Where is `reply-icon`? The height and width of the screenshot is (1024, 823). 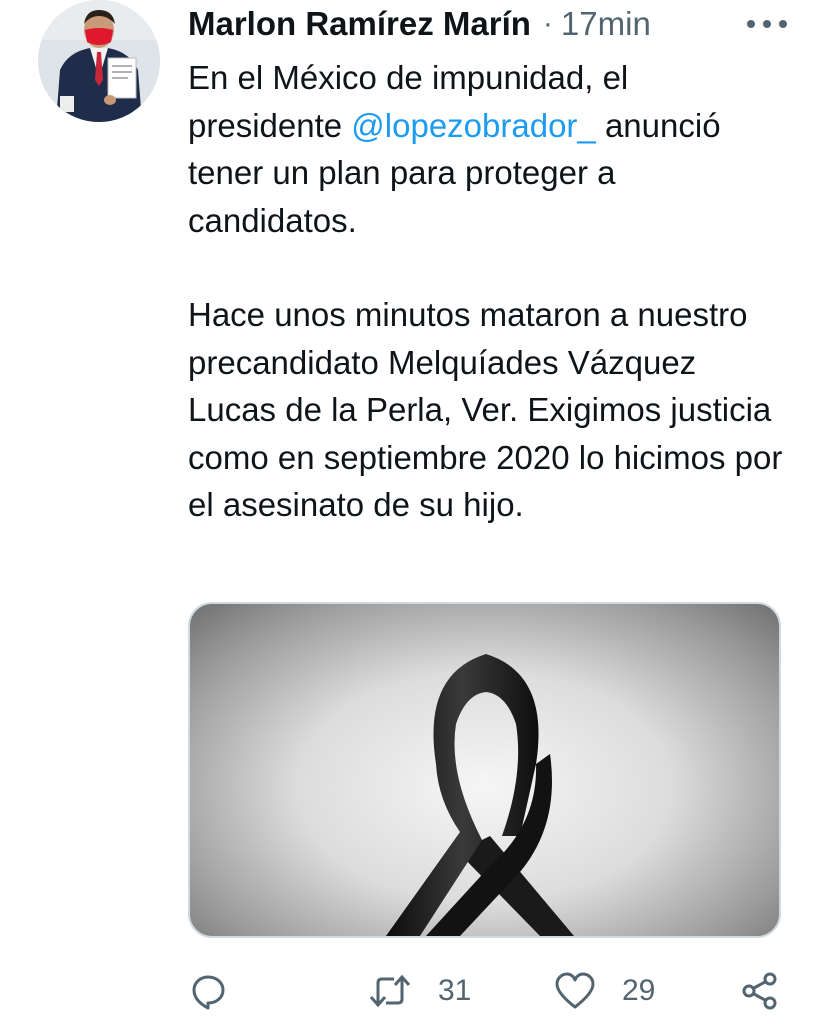 reply-icon is located at coordinates (208, 992).